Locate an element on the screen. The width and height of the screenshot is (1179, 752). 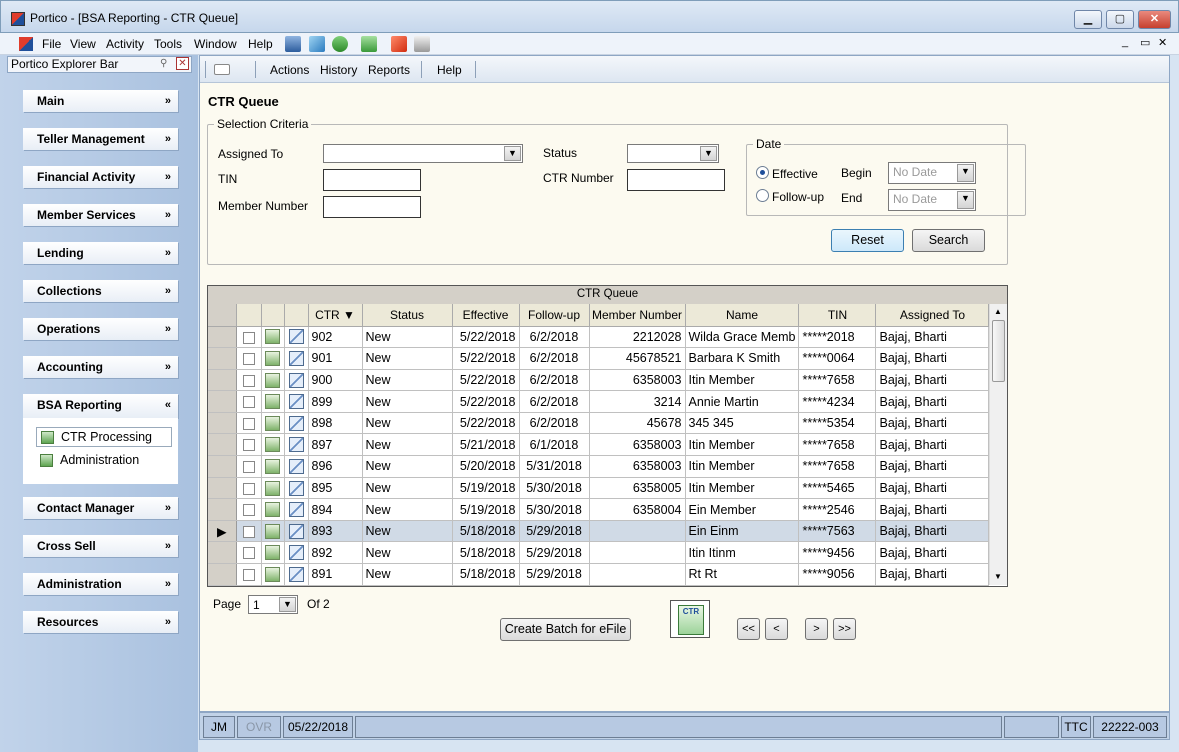
nav-section-bsa-reporting: BSA Reporting « is located at coordinates (100, 406).